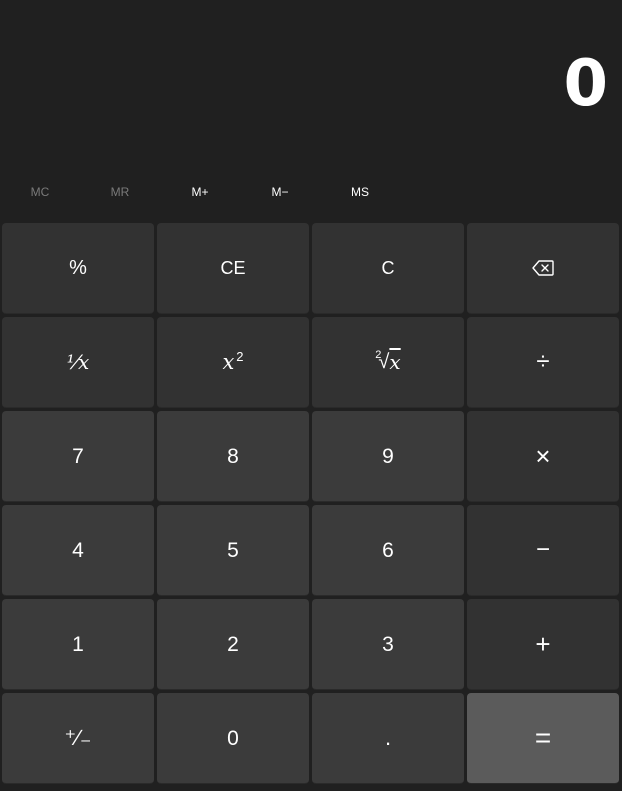 The width and height of the screenshot is (622, 791). Describe the element at coordinates (120, 192) in the screenshot. I see `memory-recall-button: MR` at that location.